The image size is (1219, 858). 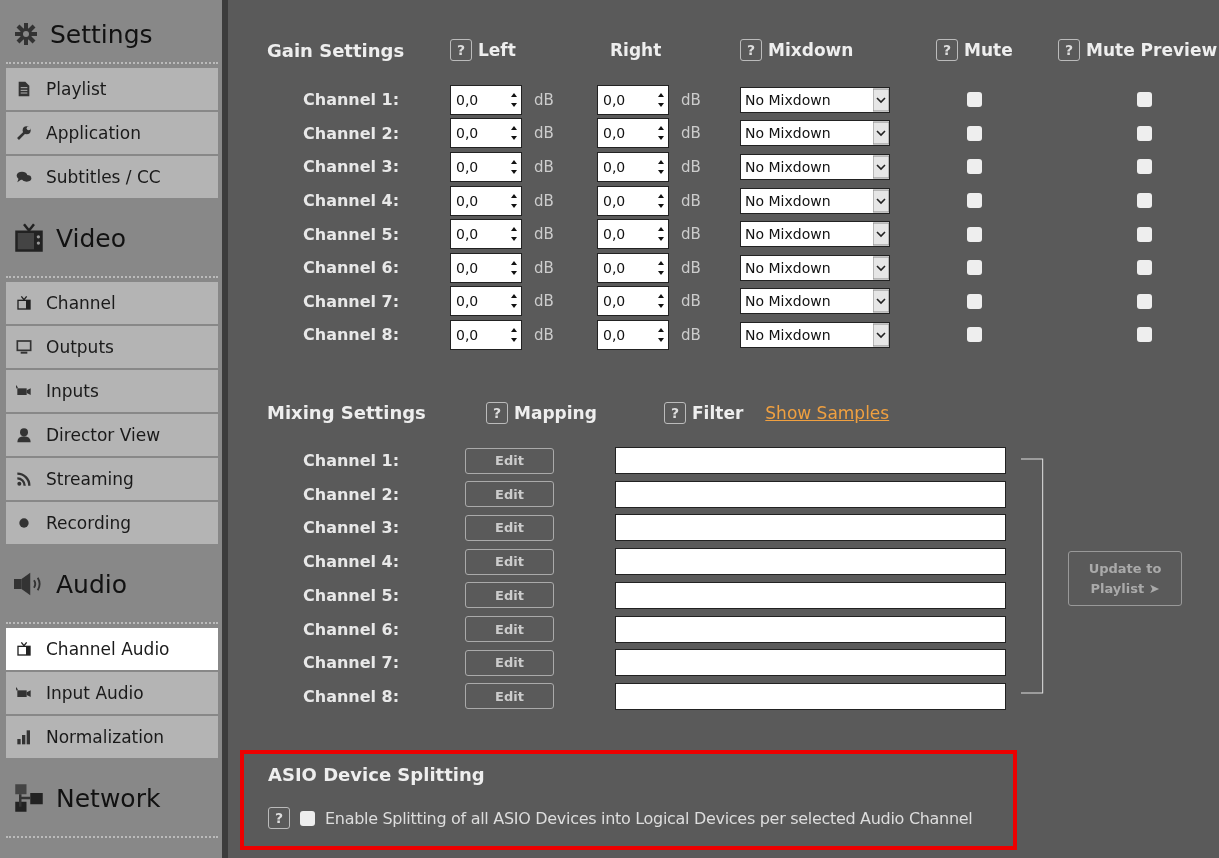 What do you see at coordinates (24, 435) in the screenshot?
I see `person-icon` at bounding box center [24, 435].